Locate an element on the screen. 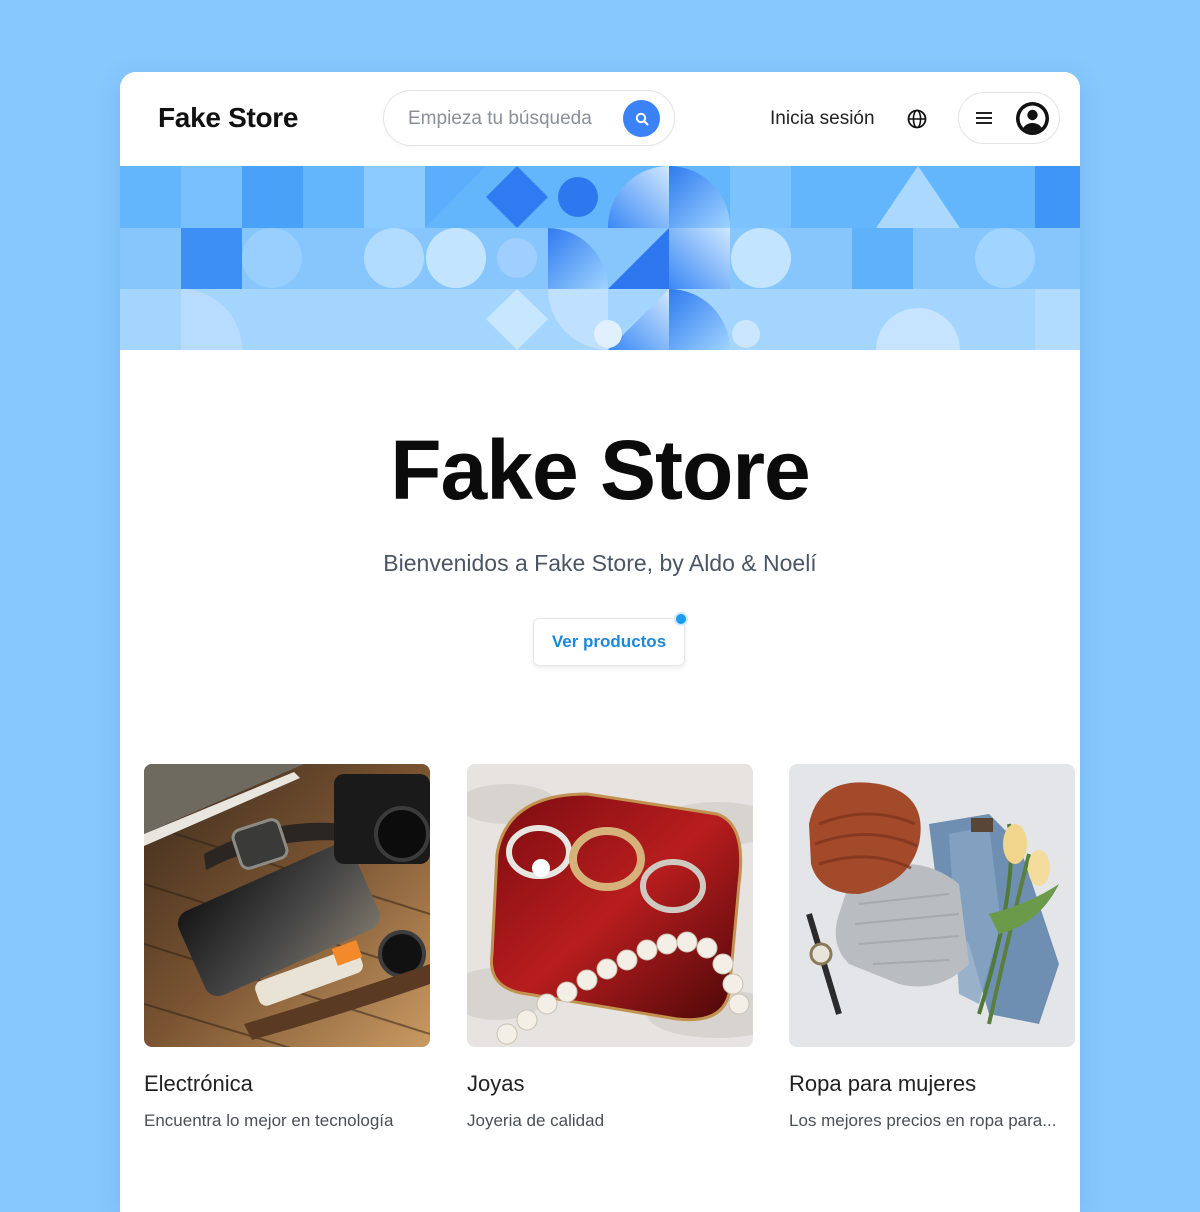 This screenshot has height=1212, width=1200. womens-clothing-image is located at coordinates (932, 905).